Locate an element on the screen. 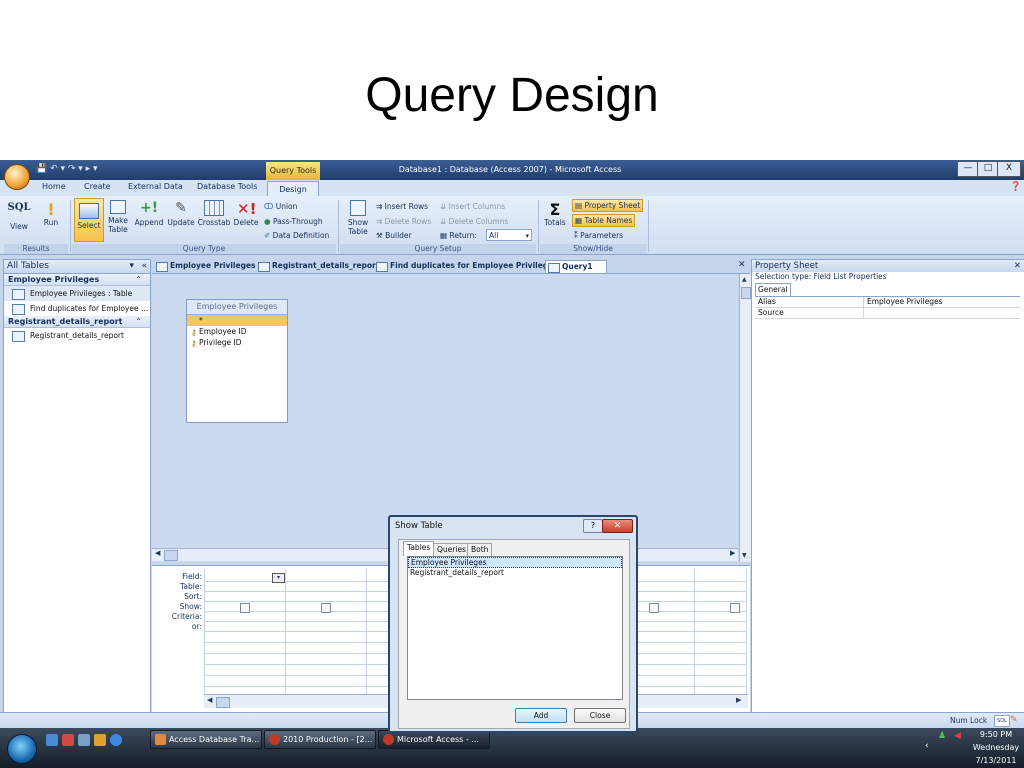 This screenshot has width=1024, height=768. close-document-icon: ✕ is located at coordinates (742, 265).